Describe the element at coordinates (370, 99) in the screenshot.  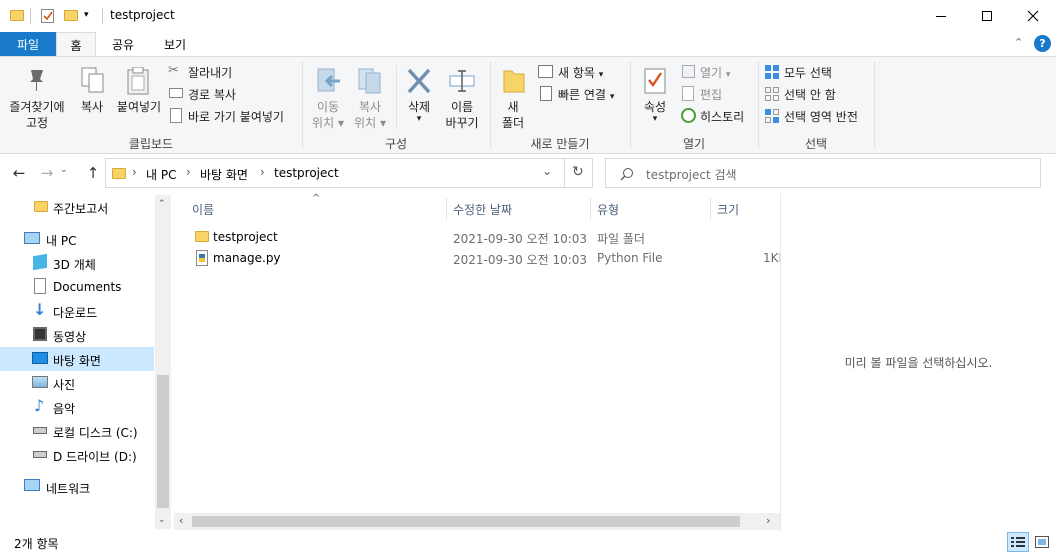
I see `copy-to-button: 복사 위치 ▾` at that location.